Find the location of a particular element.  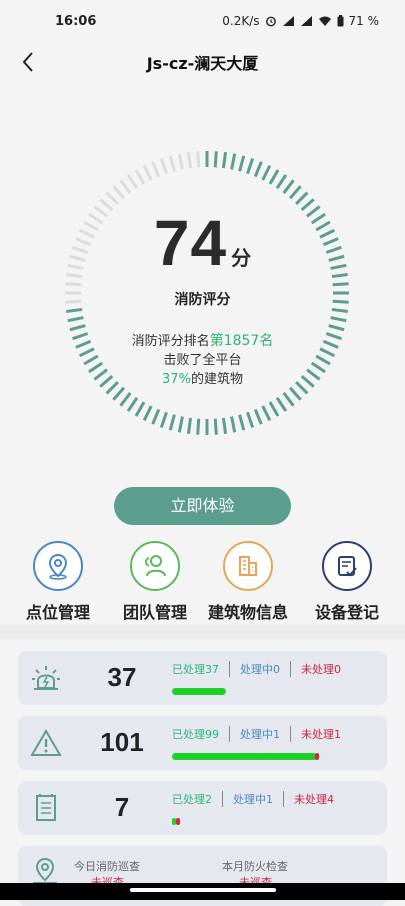

shortcut-label: 设备登记 is located at coordinates (346, 612).